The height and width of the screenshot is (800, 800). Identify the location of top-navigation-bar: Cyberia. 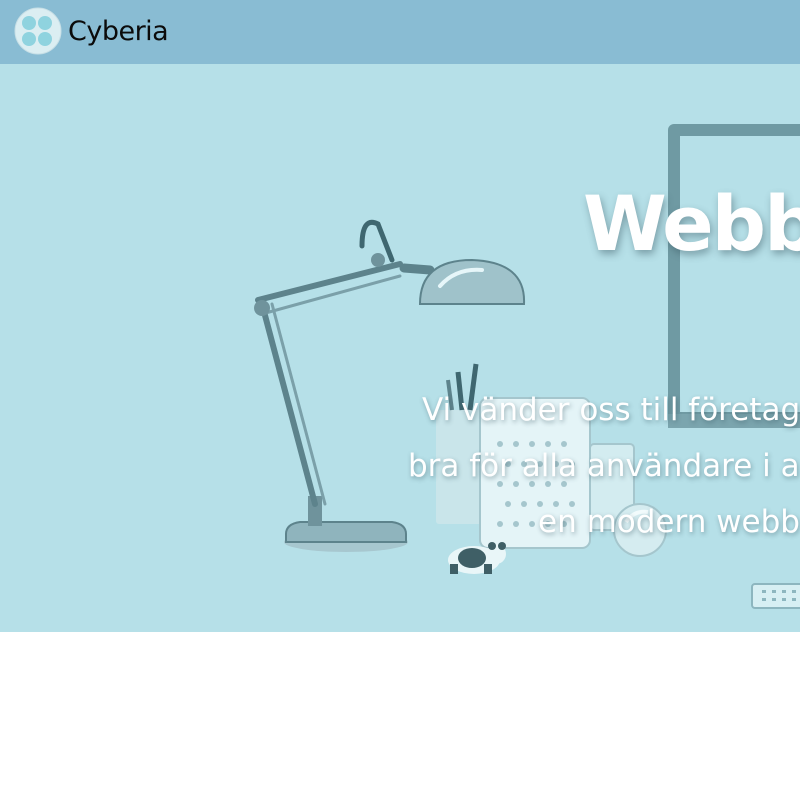
(400, 32).